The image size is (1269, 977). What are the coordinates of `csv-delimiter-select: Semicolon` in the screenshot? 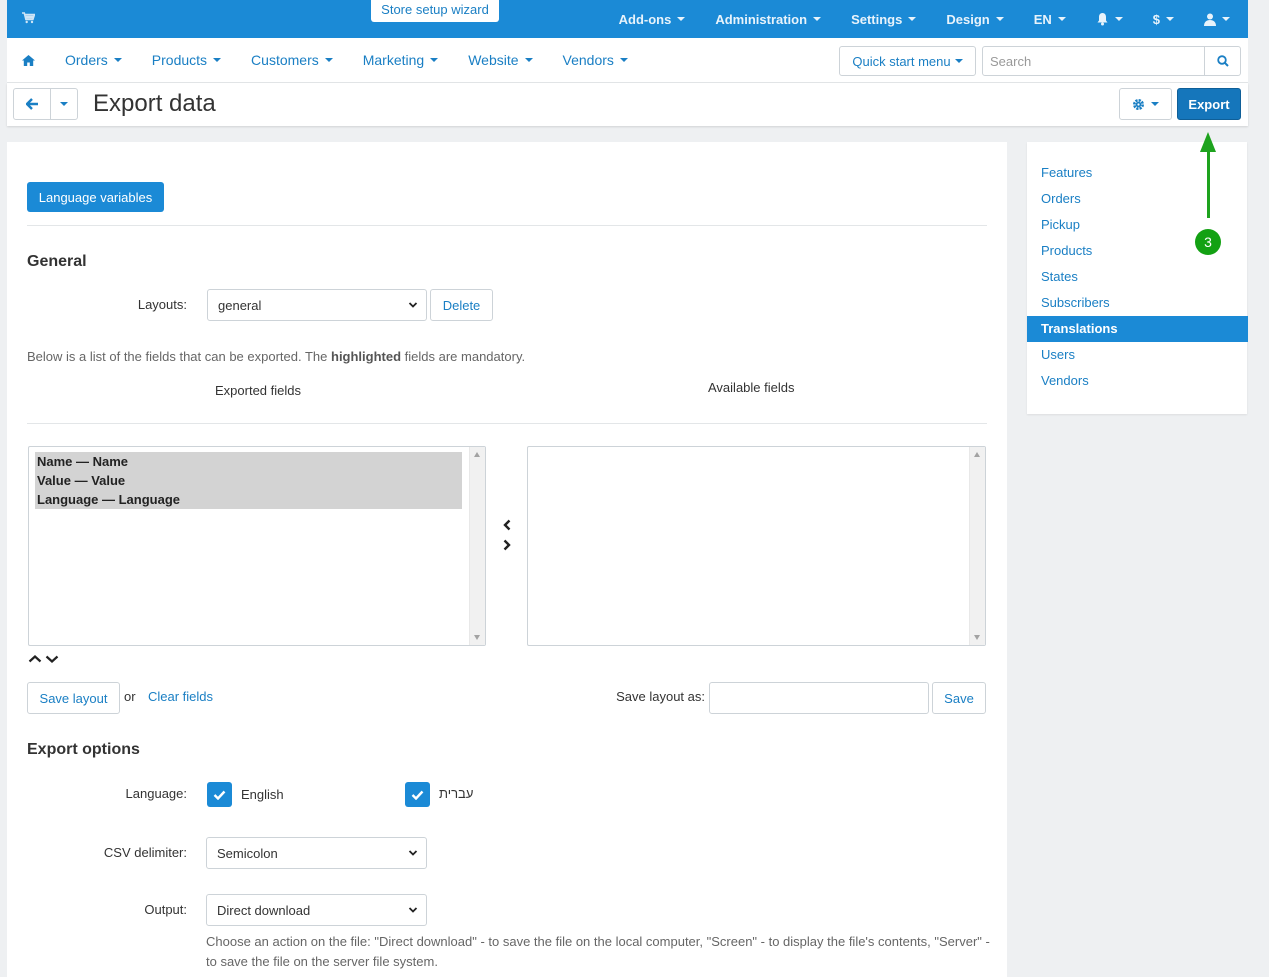 It's located at (316, 853).